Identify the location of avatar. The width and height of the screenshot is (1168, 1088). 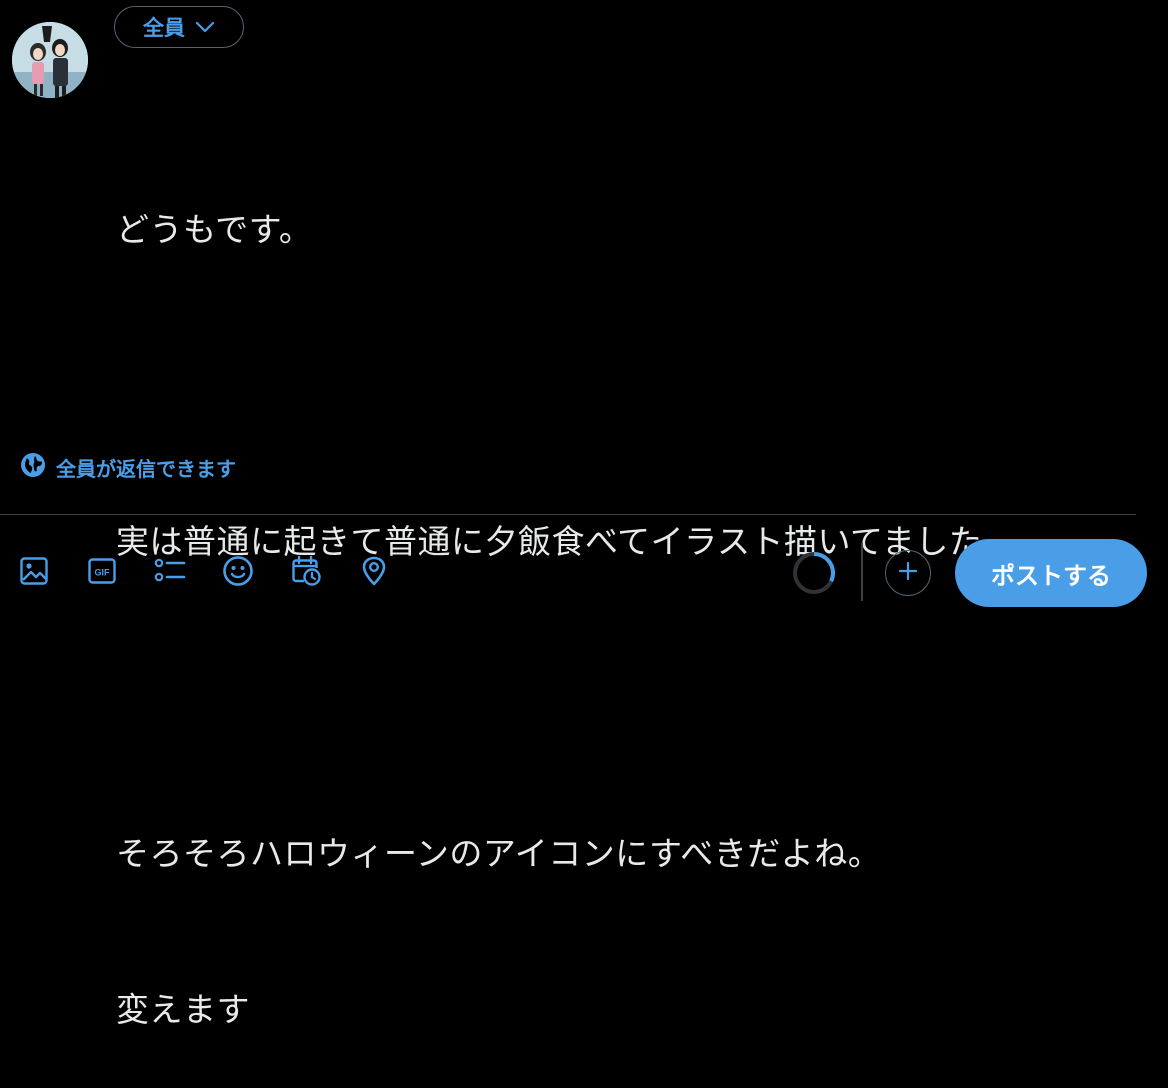
(50, 60).